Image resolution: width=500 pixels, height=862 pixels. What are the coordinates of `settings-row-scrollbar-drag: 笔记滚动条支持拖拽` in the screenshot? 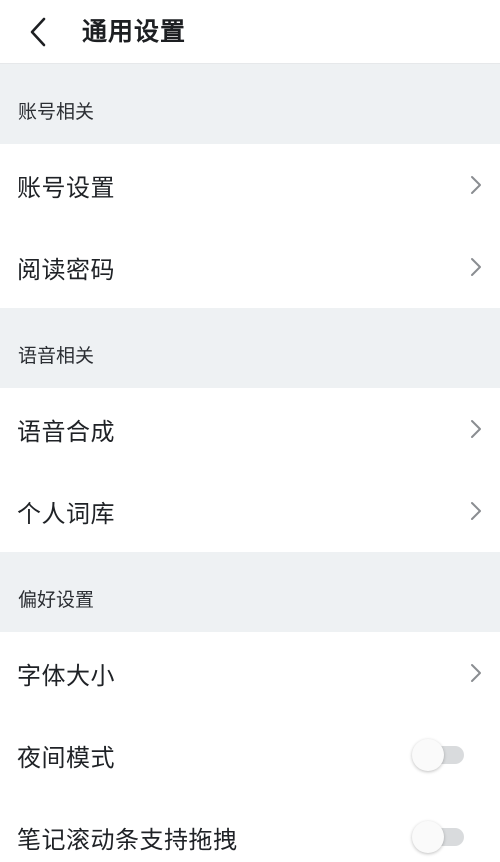 It's located at (250, 829).